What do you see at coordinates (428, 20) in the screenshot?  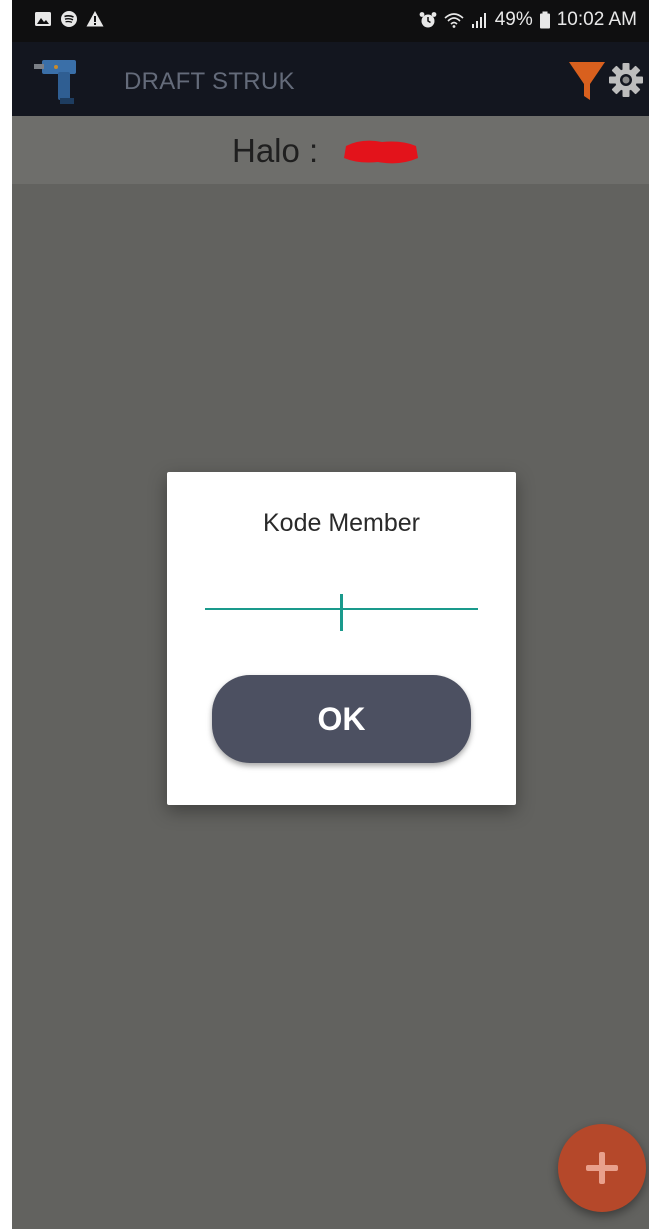 I see `alarm-icon` at bounding box center [428, 20].